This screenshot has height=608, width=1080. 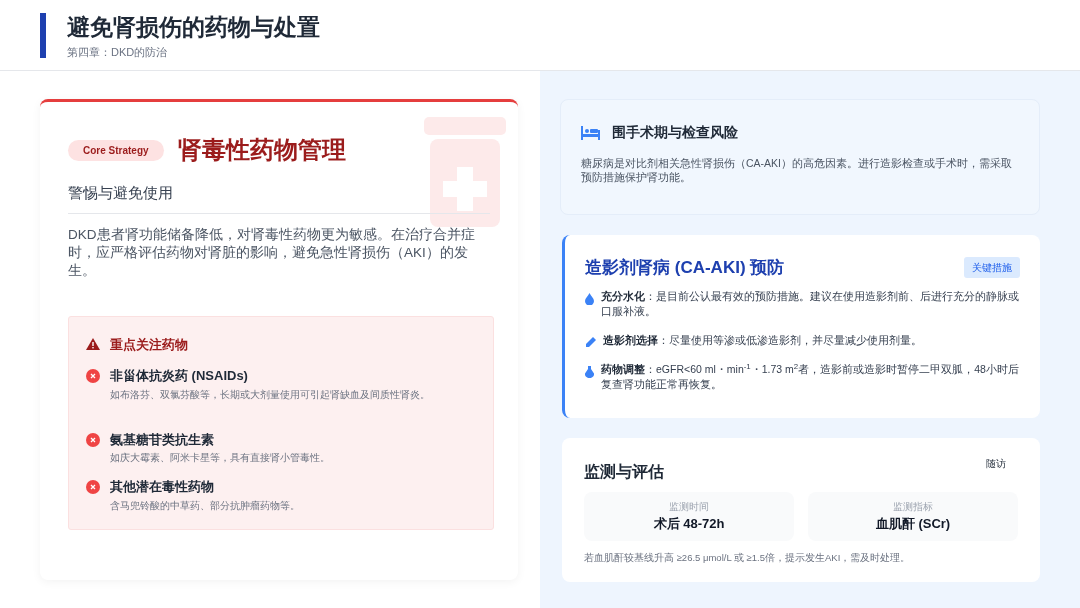 What do you see at coordinates (992, 268) in the screenshot?
I see `key-measure-badge: 关键措施` at bounding box center [992, 268].